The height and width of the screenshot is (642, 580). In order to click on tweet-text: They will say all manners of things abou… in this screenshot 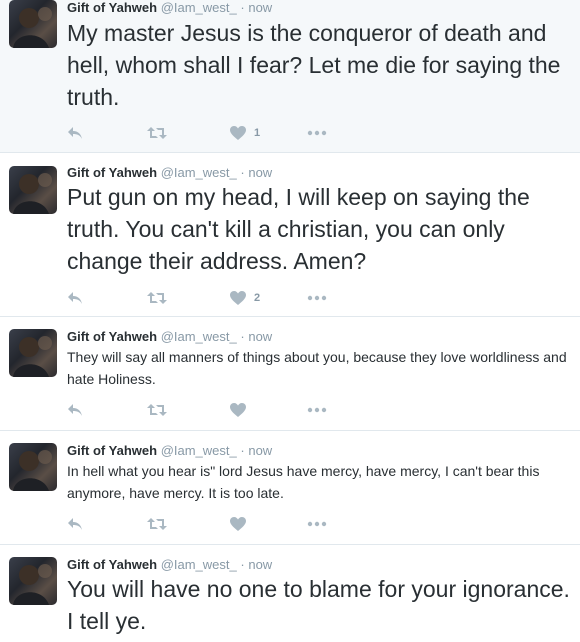, I will do `click(317, 368)`.